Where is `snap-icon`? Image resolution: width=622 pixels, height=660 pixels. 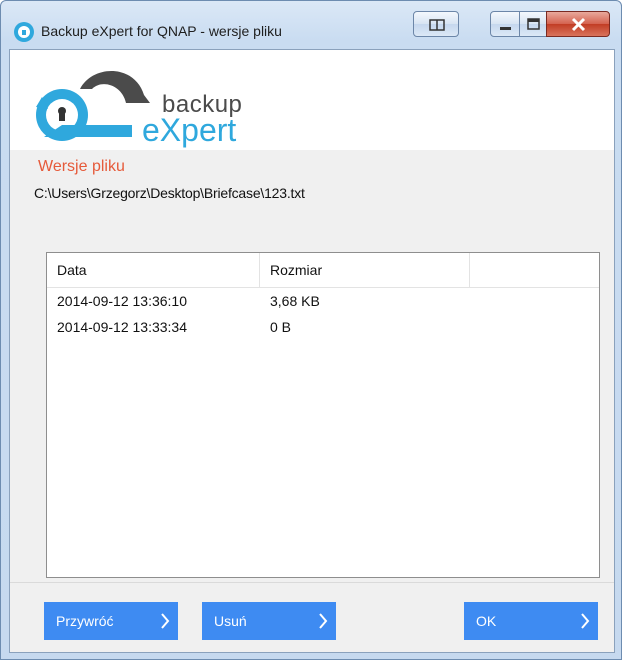
snap-icon is located at coordinates (437, 25).